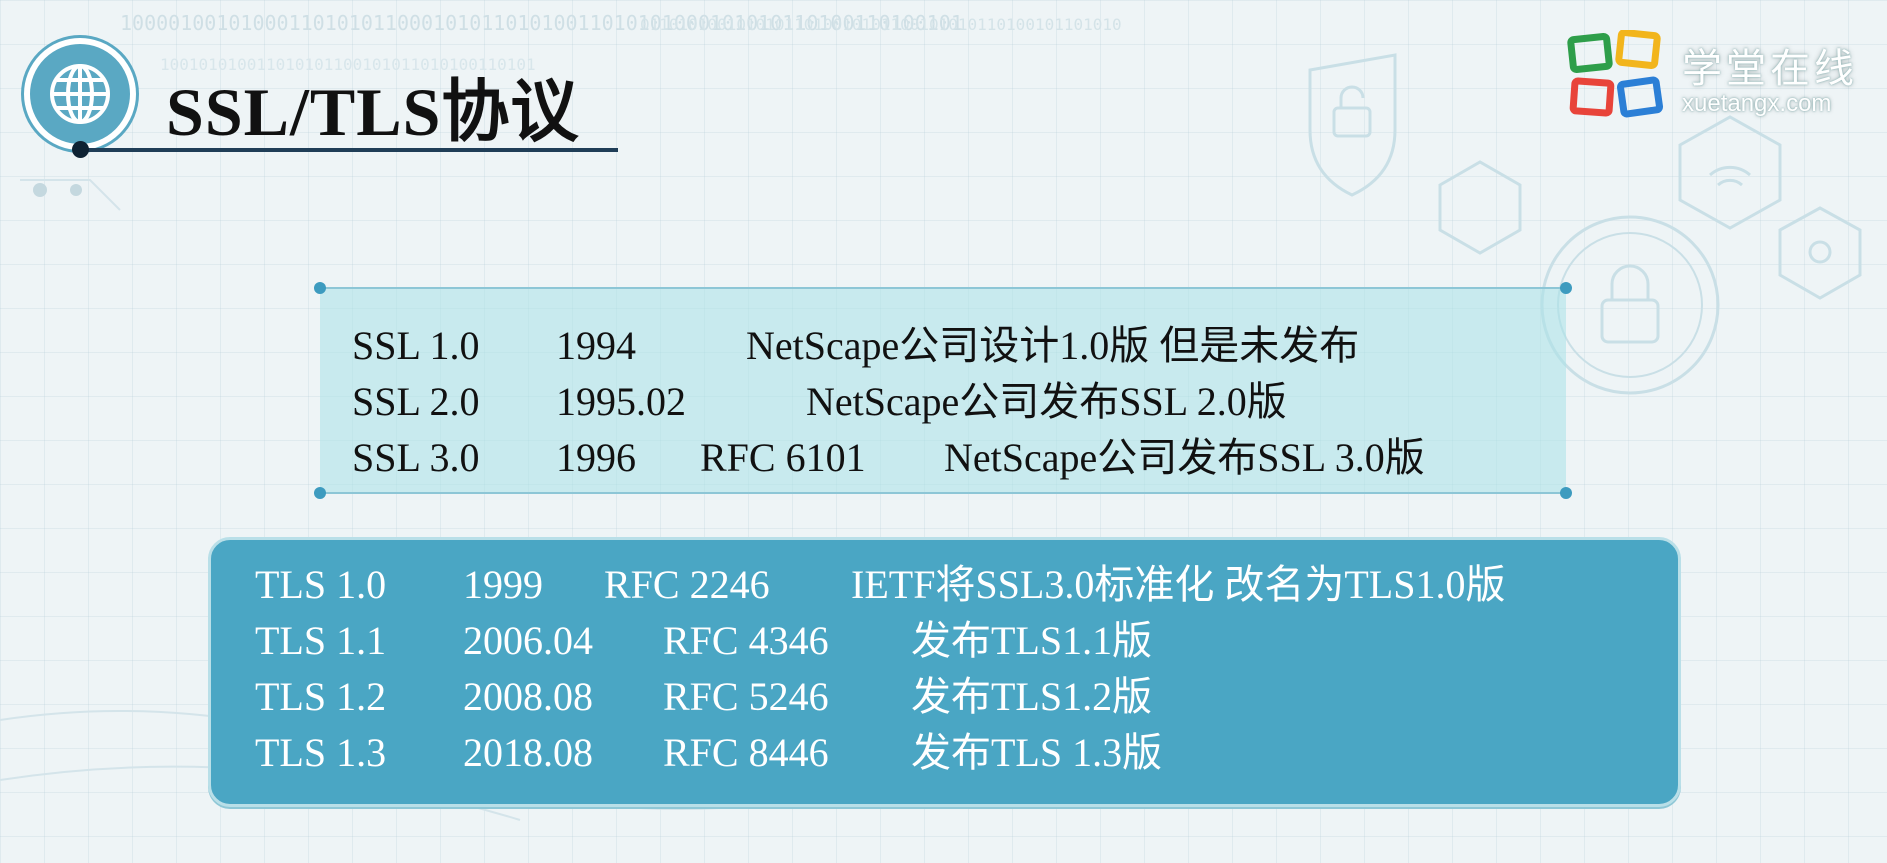 Image resolution: width=1887 pixels, height=863 pixels. What do you see at coordinates (783, 457) in the screenshot?
I see `ssl-rfc: RFC 6101` at bounding box center [783, 457].